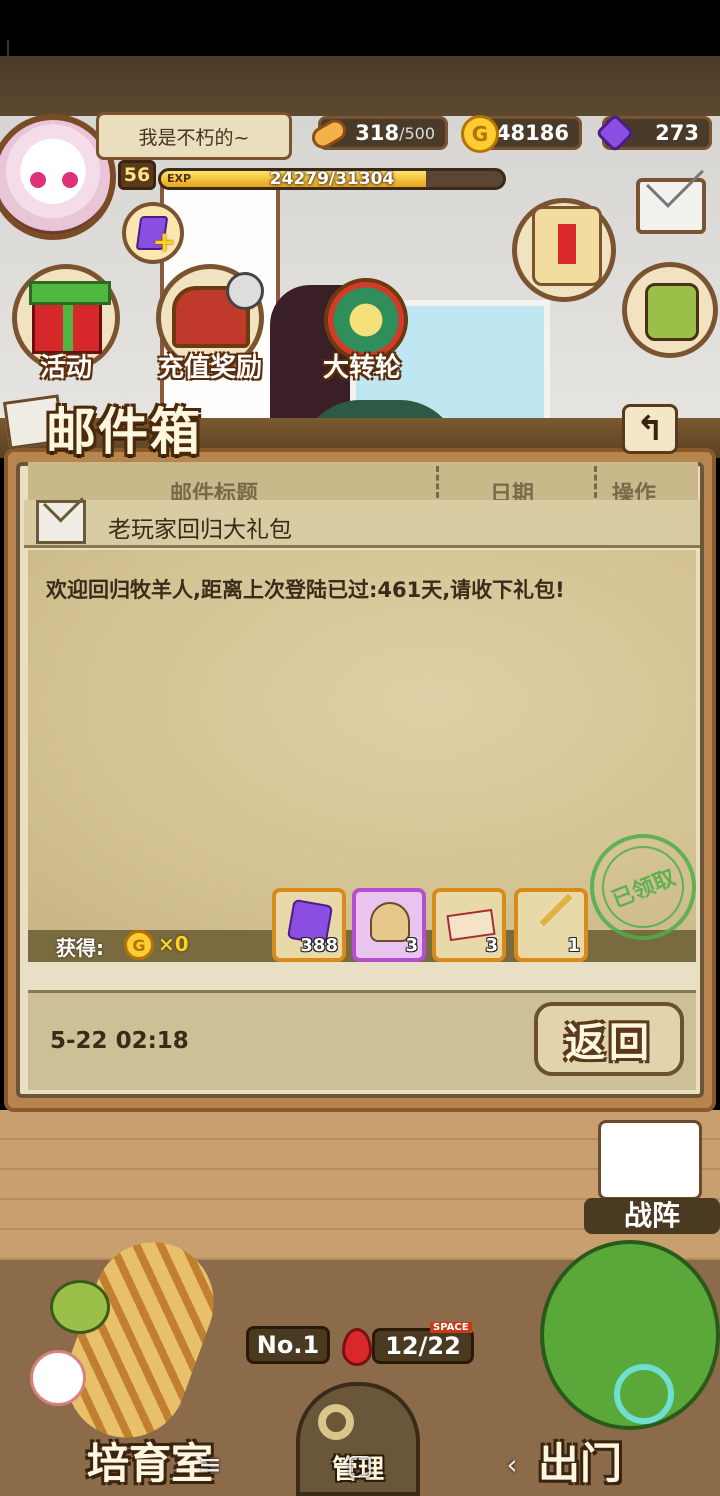 This screenshot has width=720, height=1496. What do you see at coordinates (209, 368) in the screenshot?
I see `recharge-label: 充值奖励` at bounding box center [209, 368].